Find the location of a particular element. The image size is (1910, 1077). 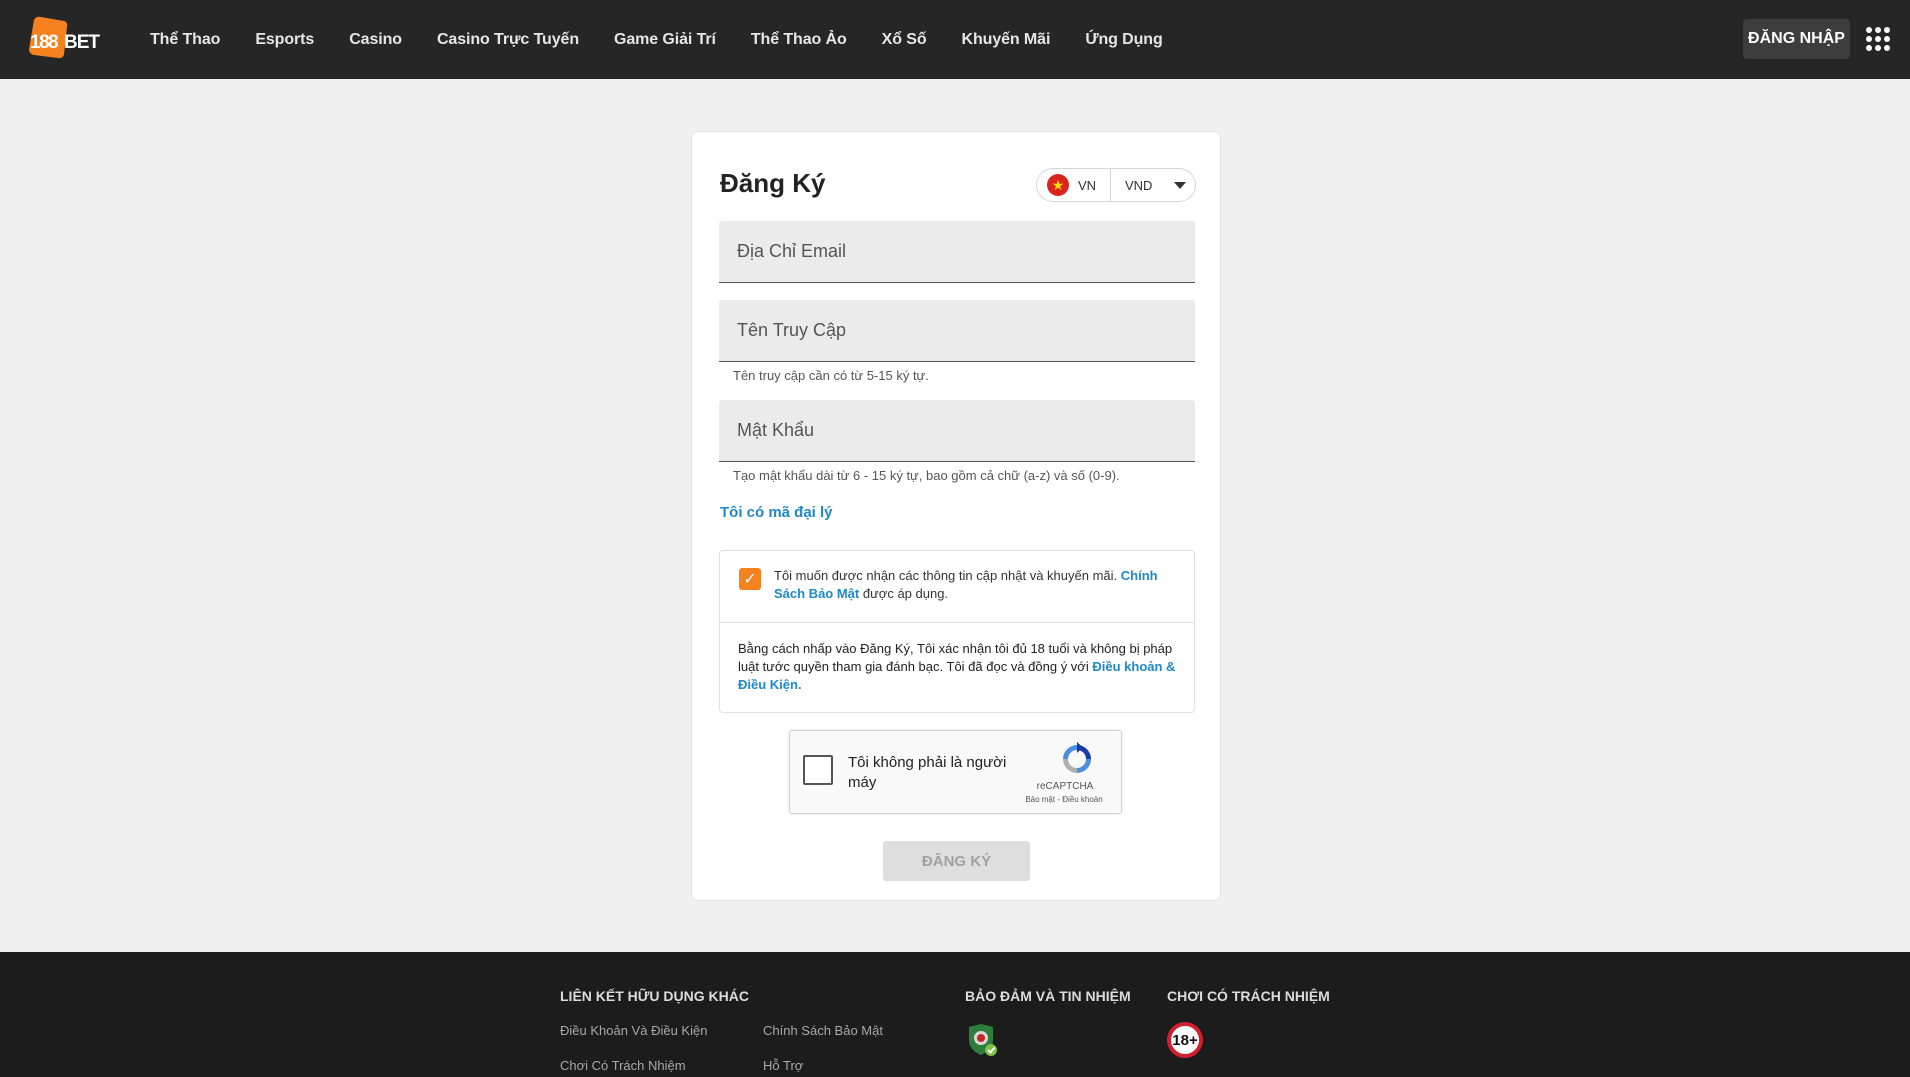

email-field-wrapper is located at coordinates (957, 252).